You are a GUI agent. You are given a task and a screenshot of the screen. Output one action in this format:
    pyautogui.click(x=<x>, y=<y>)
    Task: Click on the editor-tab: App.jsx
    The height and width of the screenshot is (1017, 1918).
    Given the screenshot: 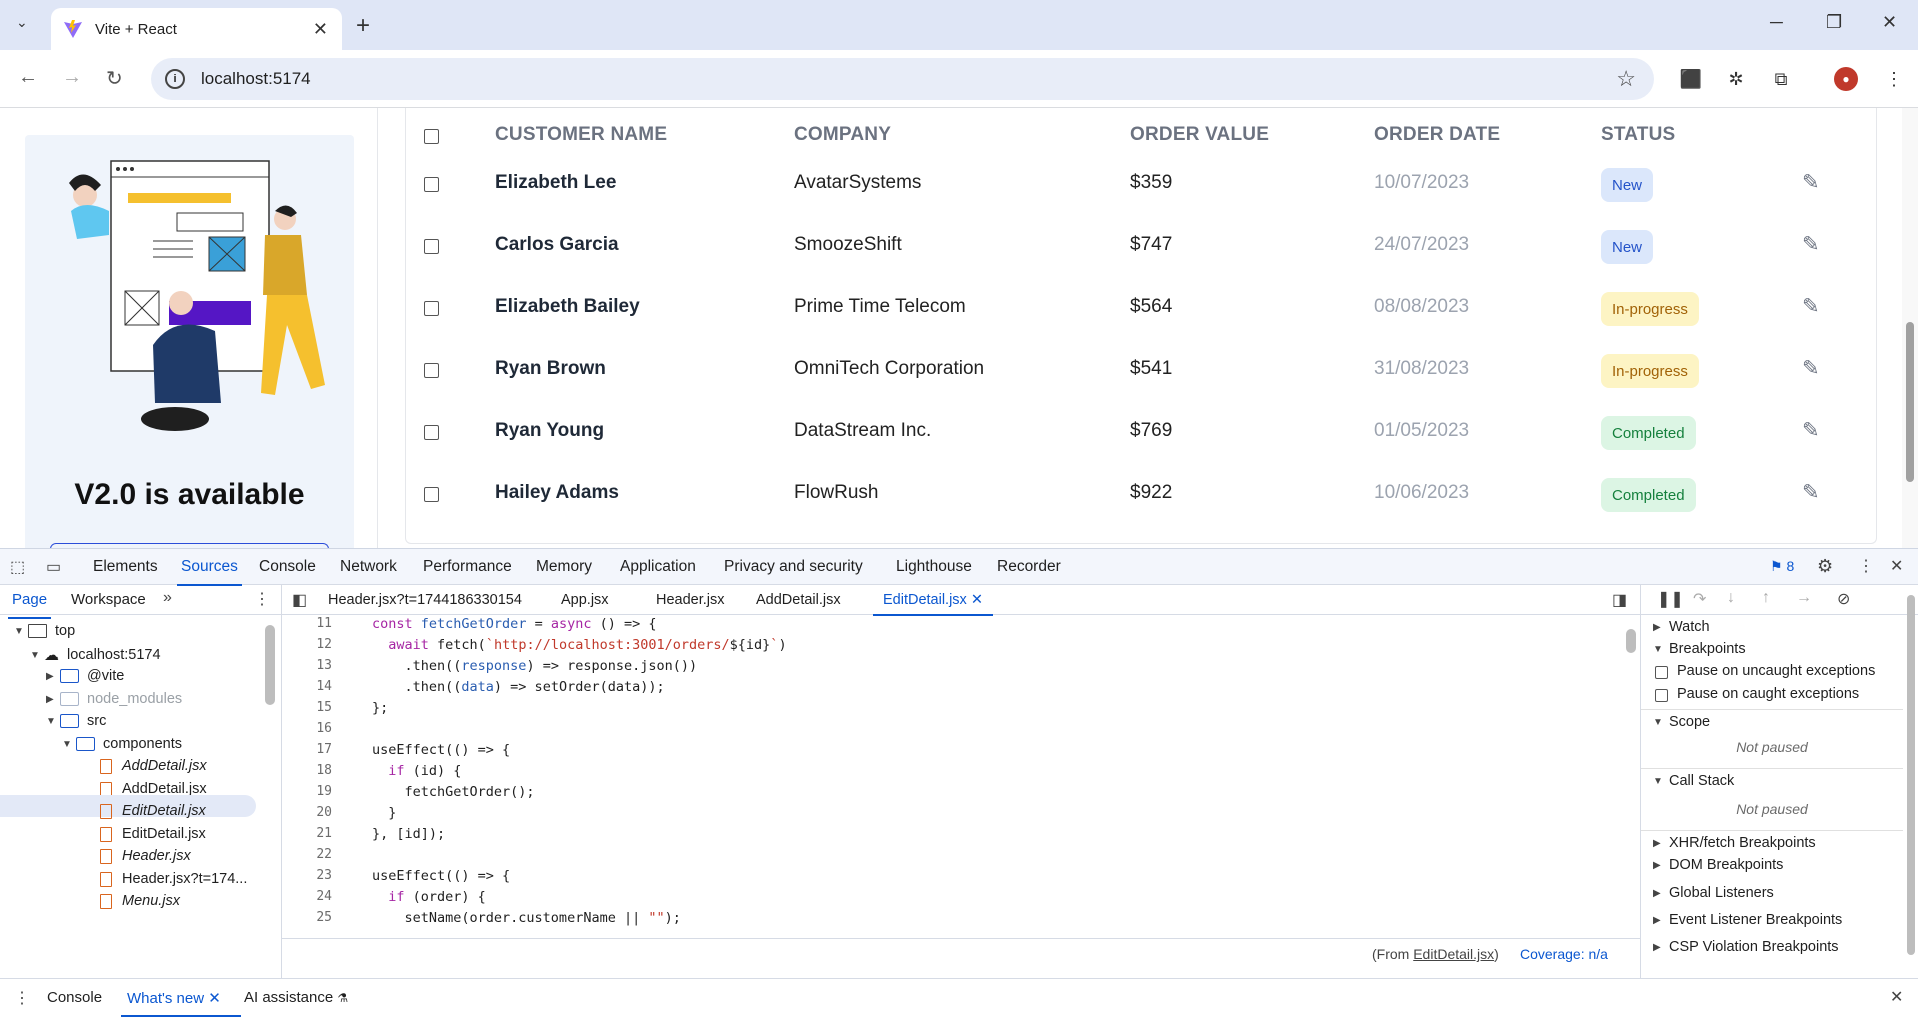 What is the action you would take?
    pyautogui.click(x=585, y=600)
    